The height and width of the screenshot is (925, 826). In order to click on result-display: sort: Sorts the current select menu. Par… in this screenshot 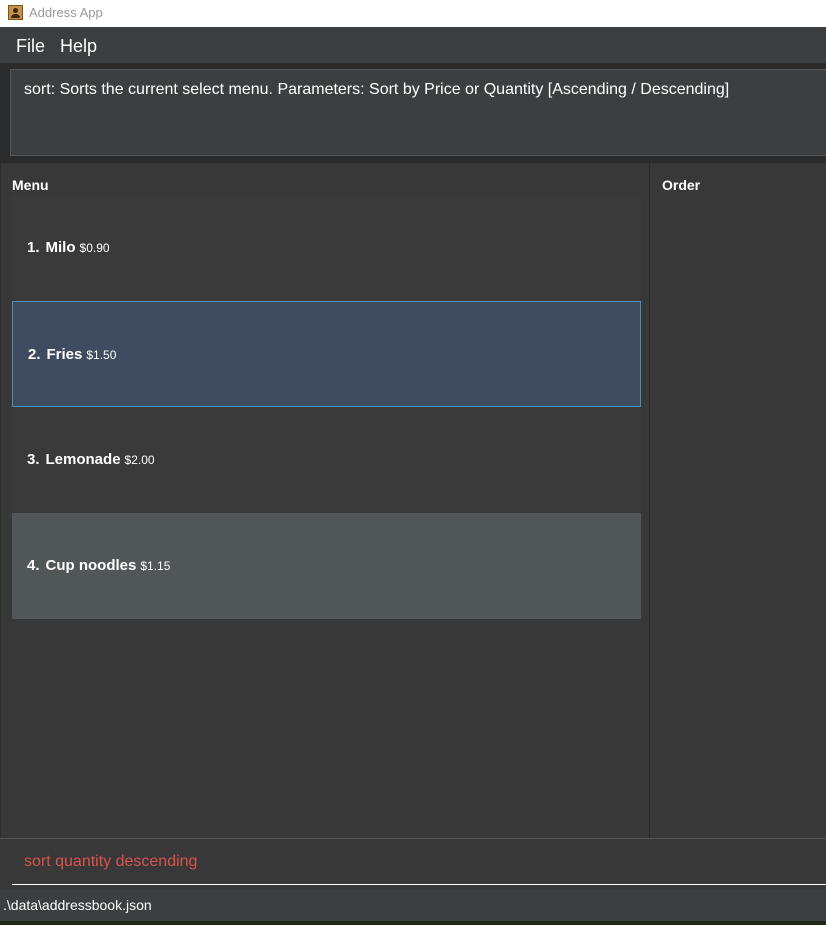, I will do `click(418, 112)`.